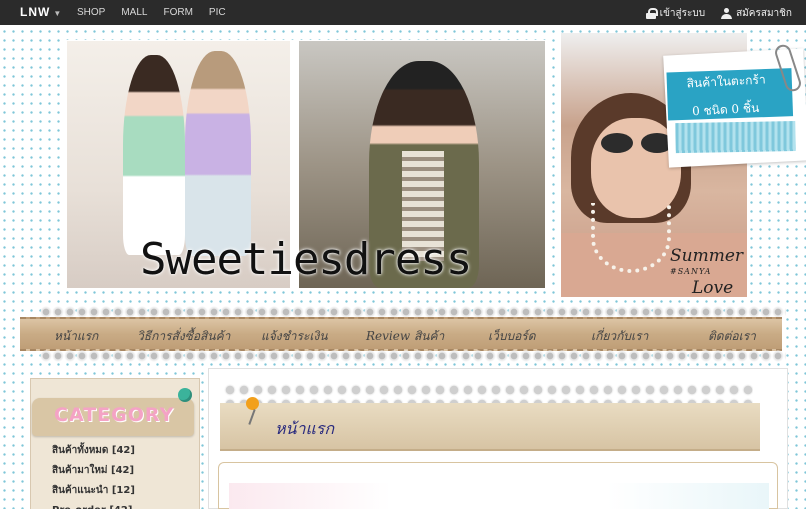 This screenshot has width=806, height=509. I want to click on login-link: เข้าสู่ระบบ, so click(675, 13).